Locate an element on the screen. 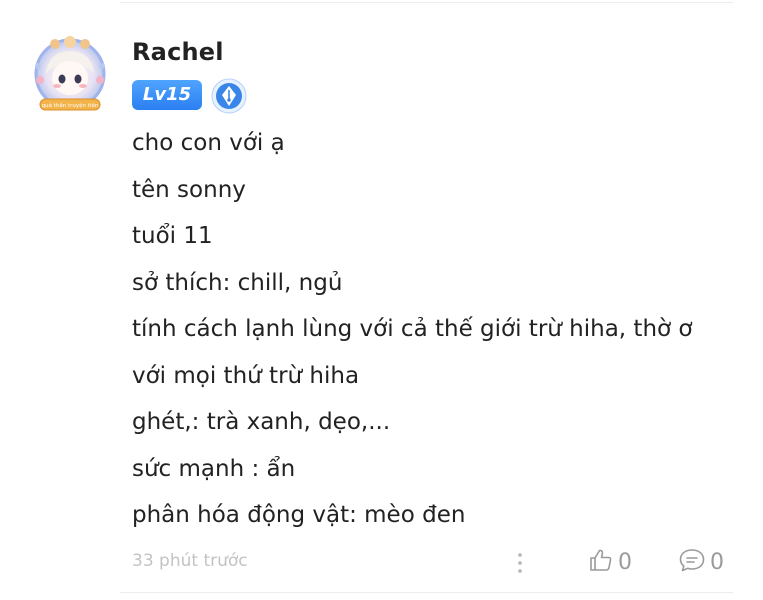  comment-line: với mọi thứ trừ hiha is located at coordinates (246, 375).